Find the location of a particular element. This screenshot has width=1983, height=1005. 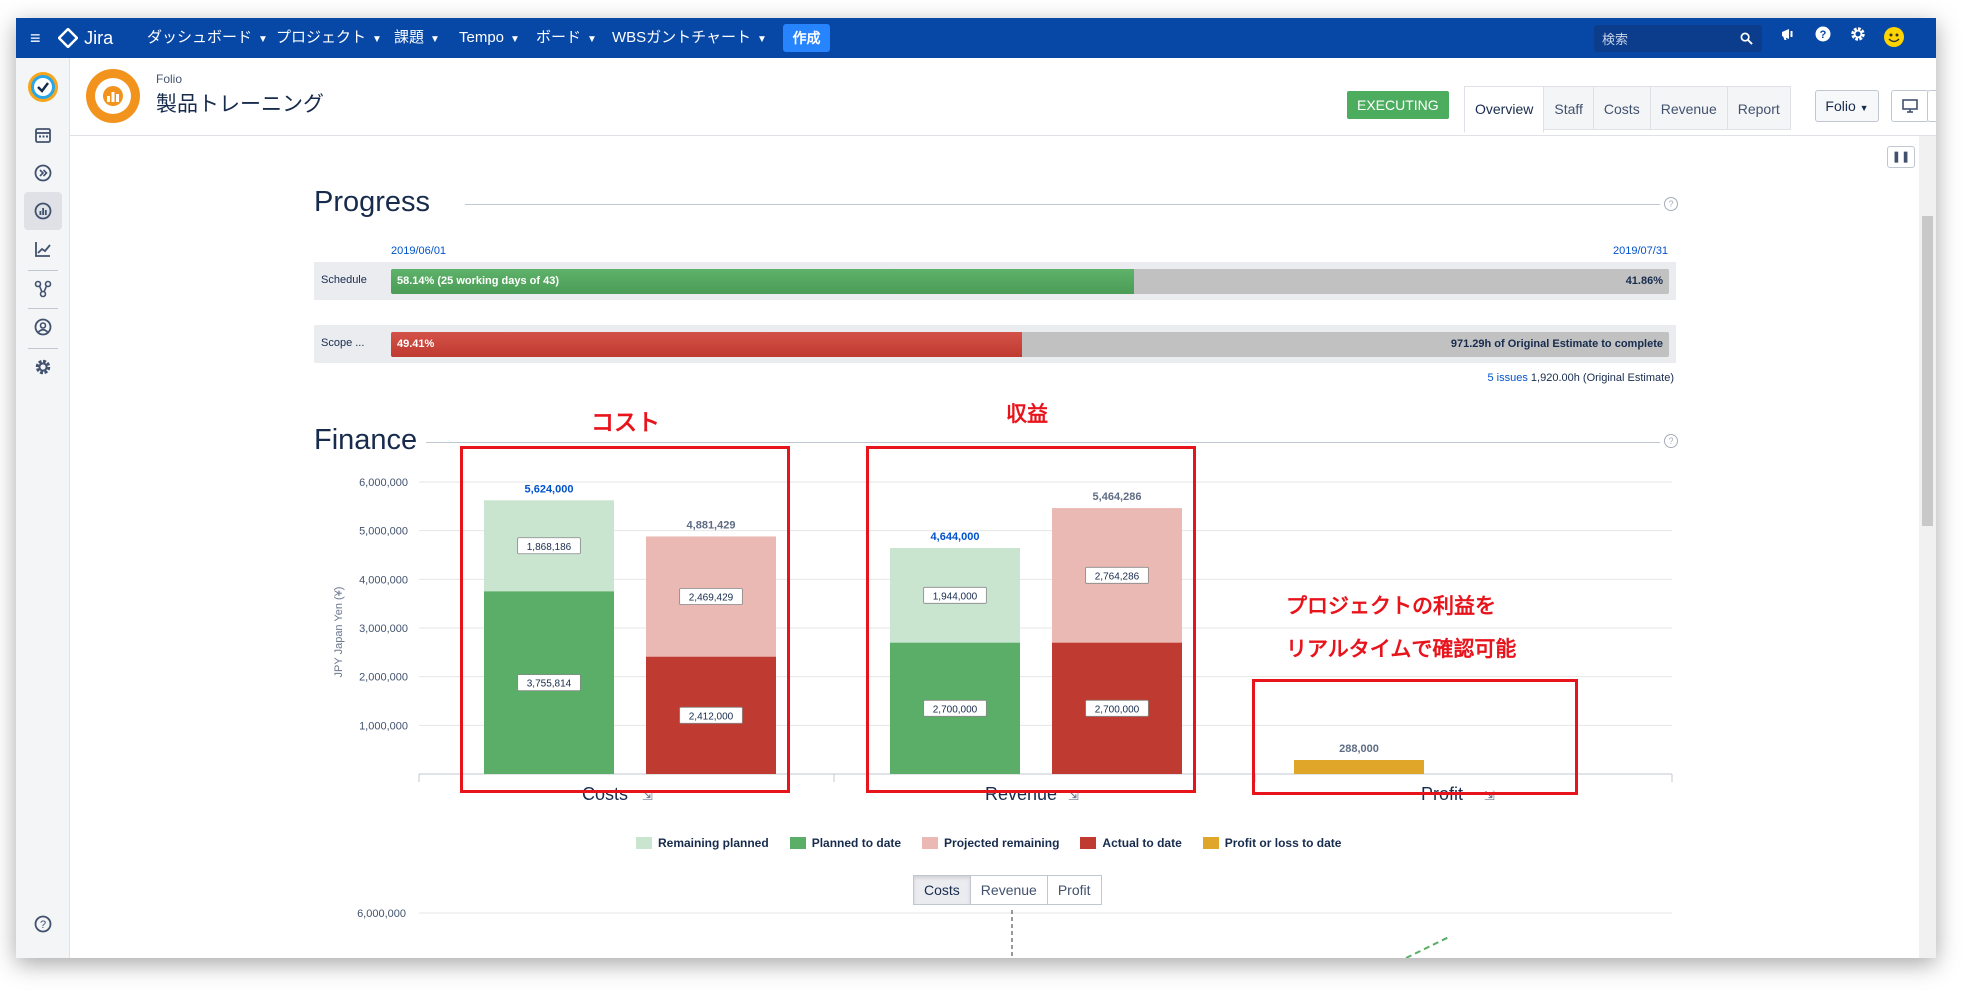

legend-item-remaining-planned: Remaining planned is located at coordinates (702, 843).